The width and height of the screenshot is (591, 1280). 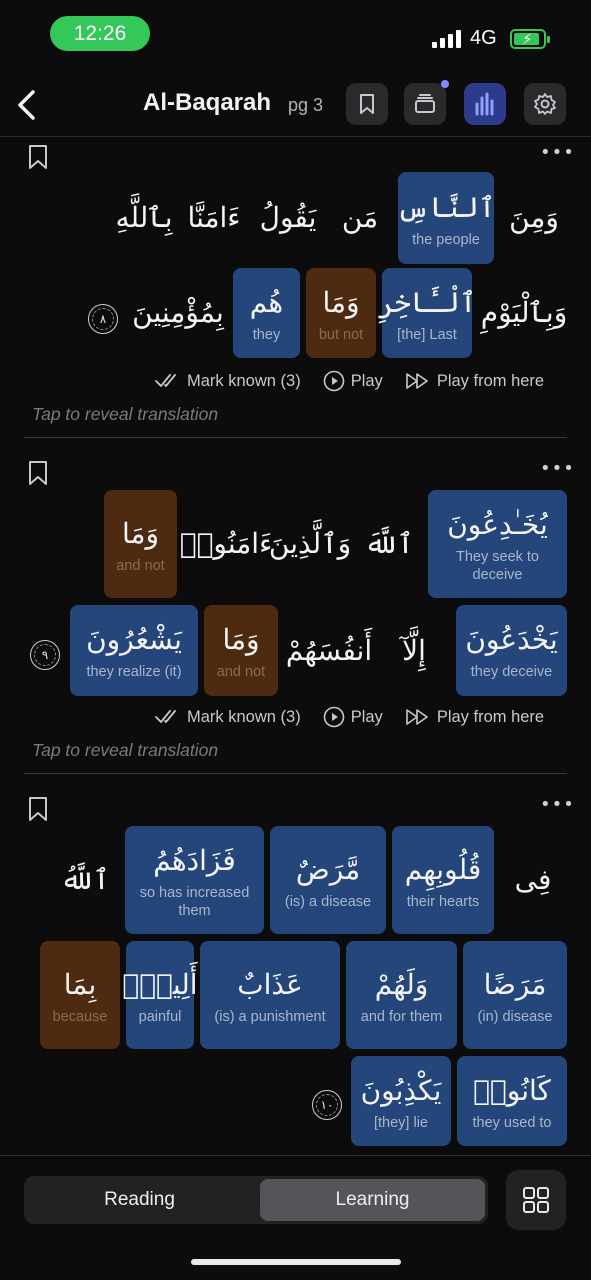 What do you see at coordinates (144, 218) in the screenshot?
I see `word: بِٱللَّهِ` at bounding box center [144, 218].